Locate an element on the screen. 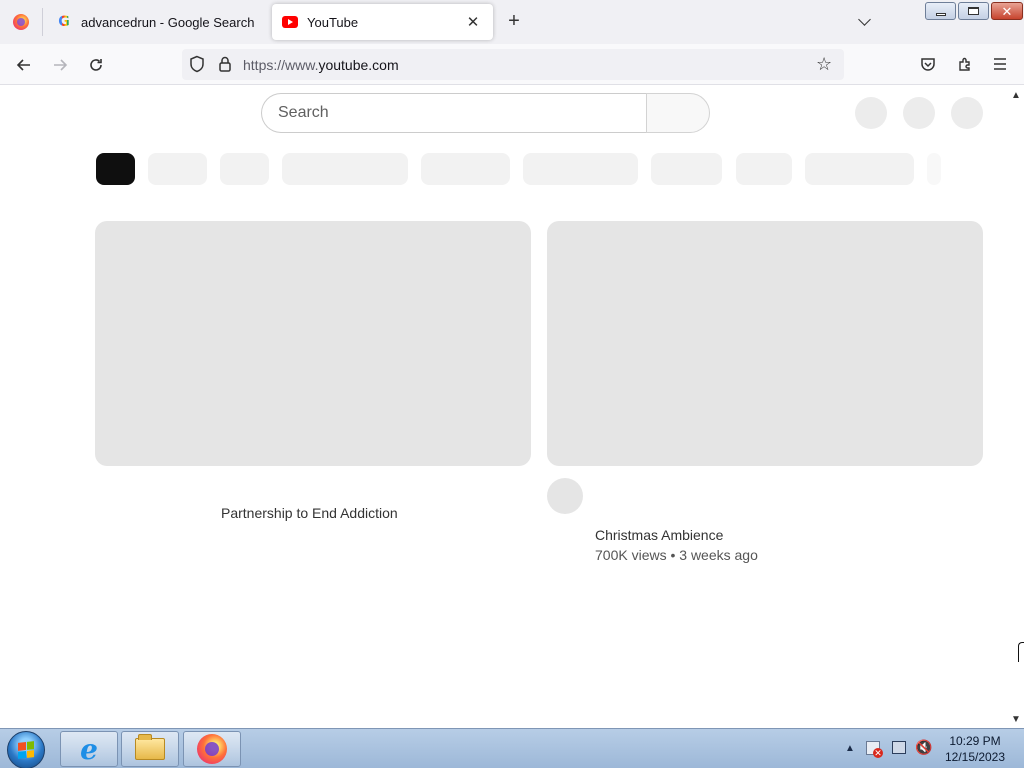  clock-time: 10:29 PM is located at coordinates (975, 741).